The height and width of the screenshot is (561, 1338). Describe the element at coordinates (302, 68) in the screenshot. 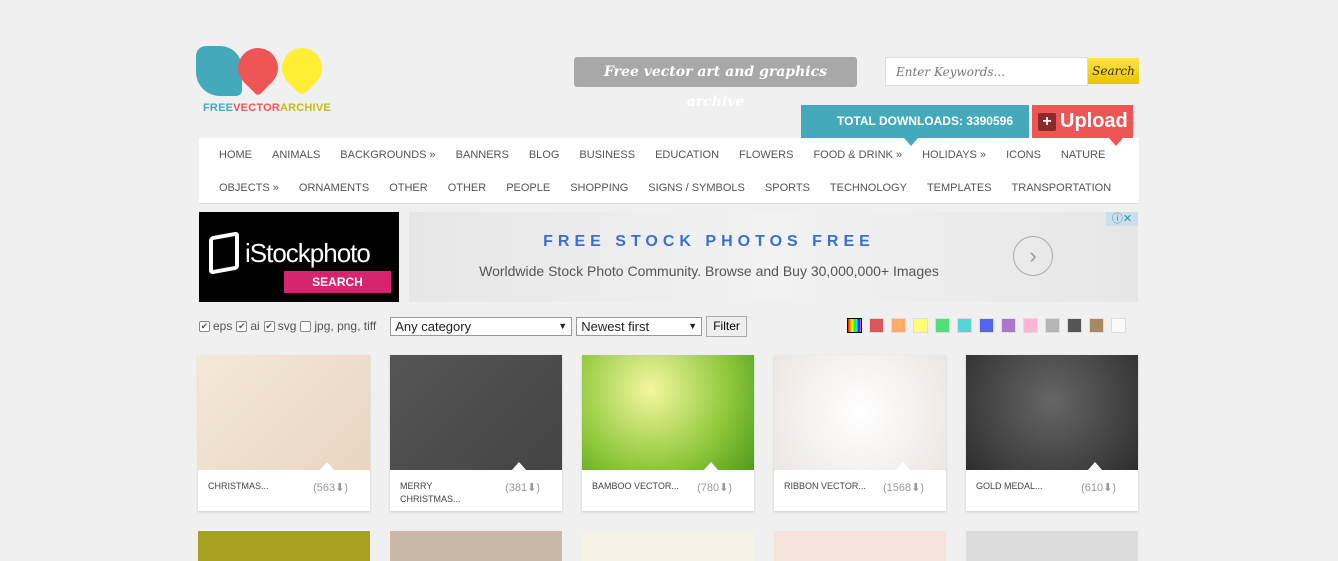

I see `logo-heart-yellow` at that location.